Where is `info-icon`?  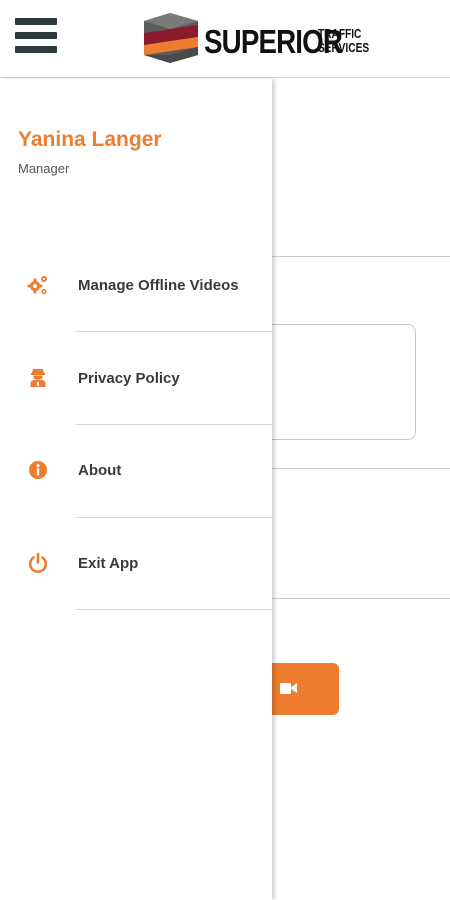
info-icon is located at coordinates (38, 470).